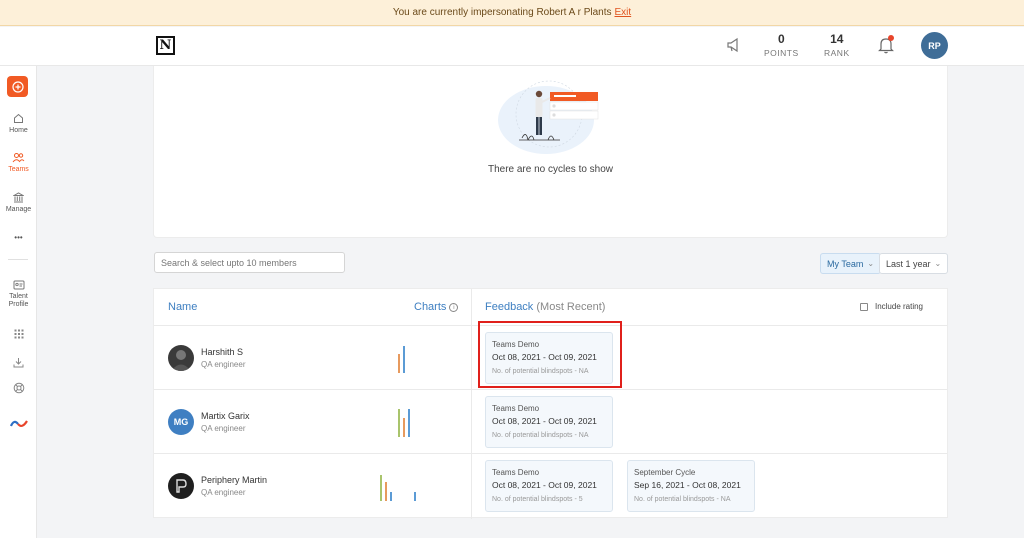  I want to click on team-dropdown-value: My Team, so click(845, 263).